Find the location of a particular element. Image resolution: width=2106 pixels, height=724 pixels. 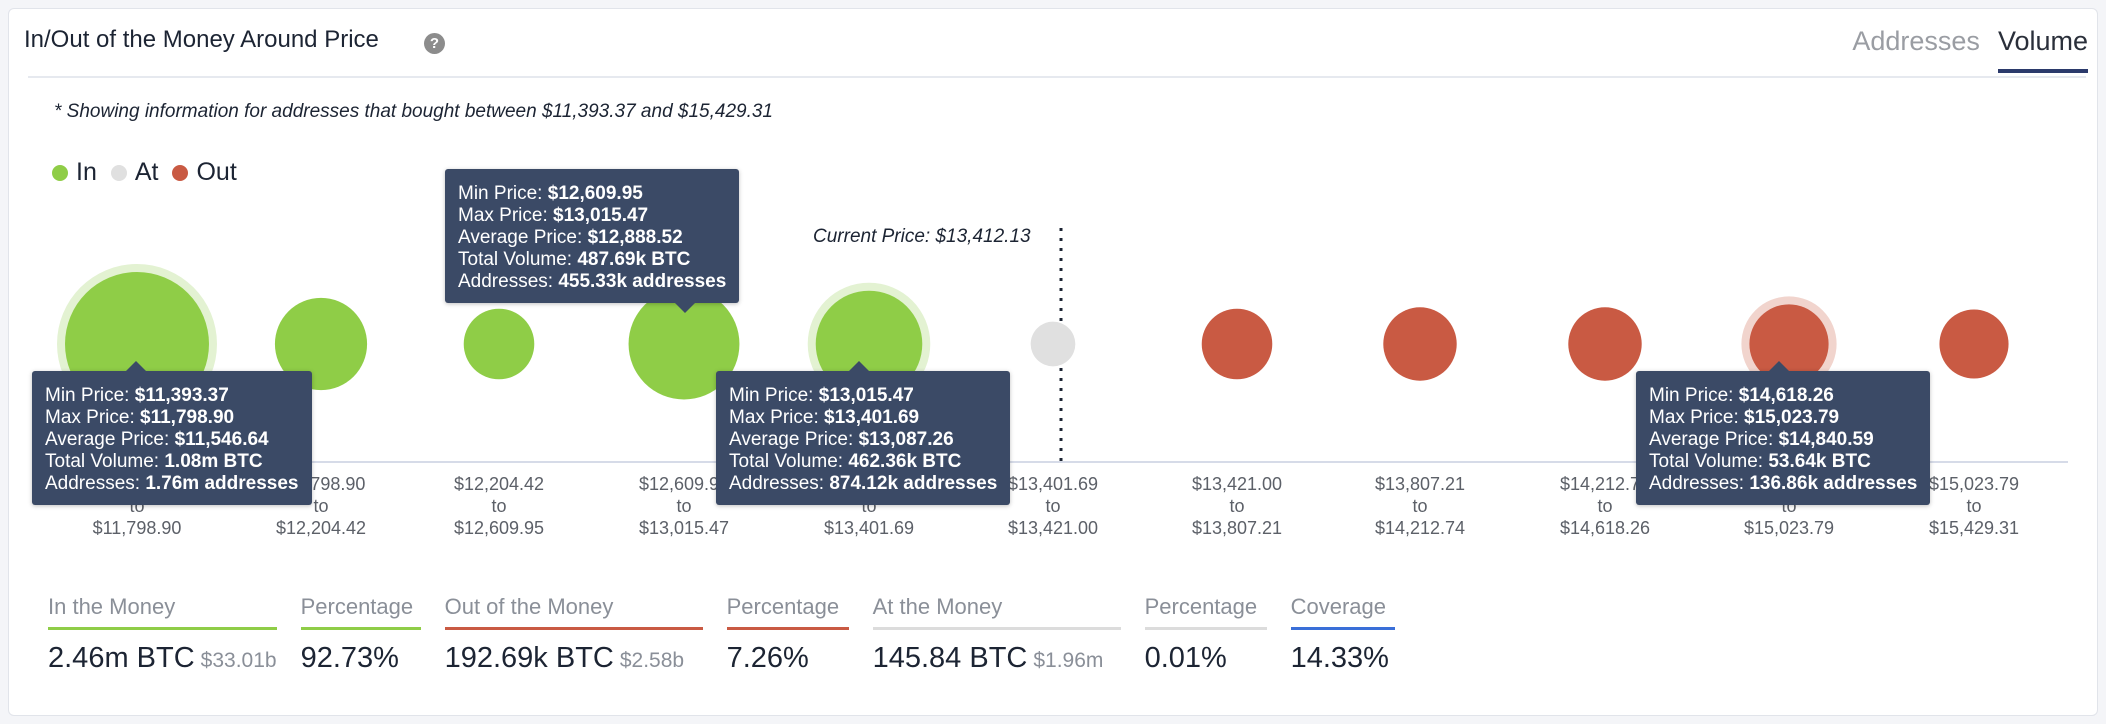

tick-text: $13,015.47 is located at coordinates (684, 528).